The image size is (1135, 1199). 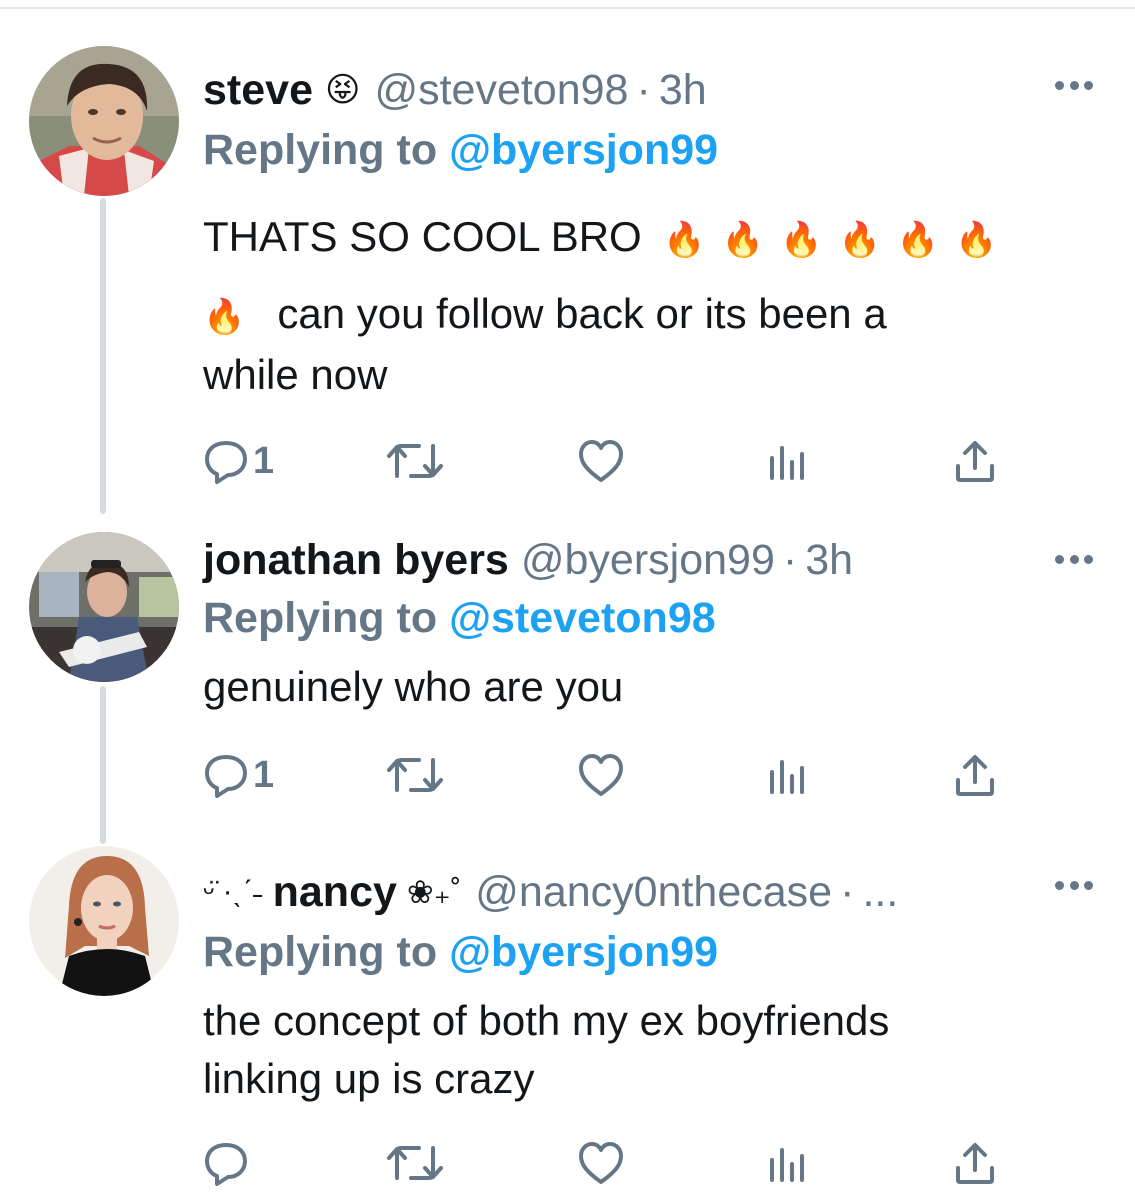 I want to click on reply-button, so click(x=228, y=1163).